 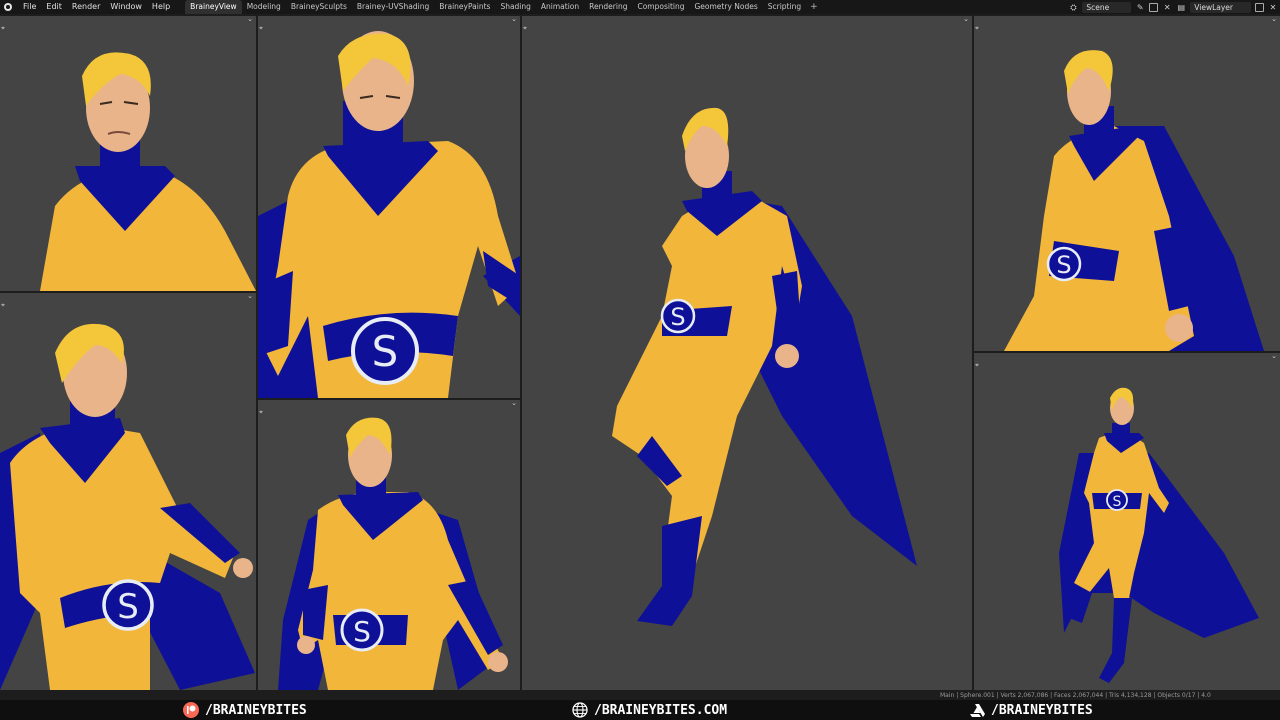 I want to click on character-render, so click(x=148, y=171).